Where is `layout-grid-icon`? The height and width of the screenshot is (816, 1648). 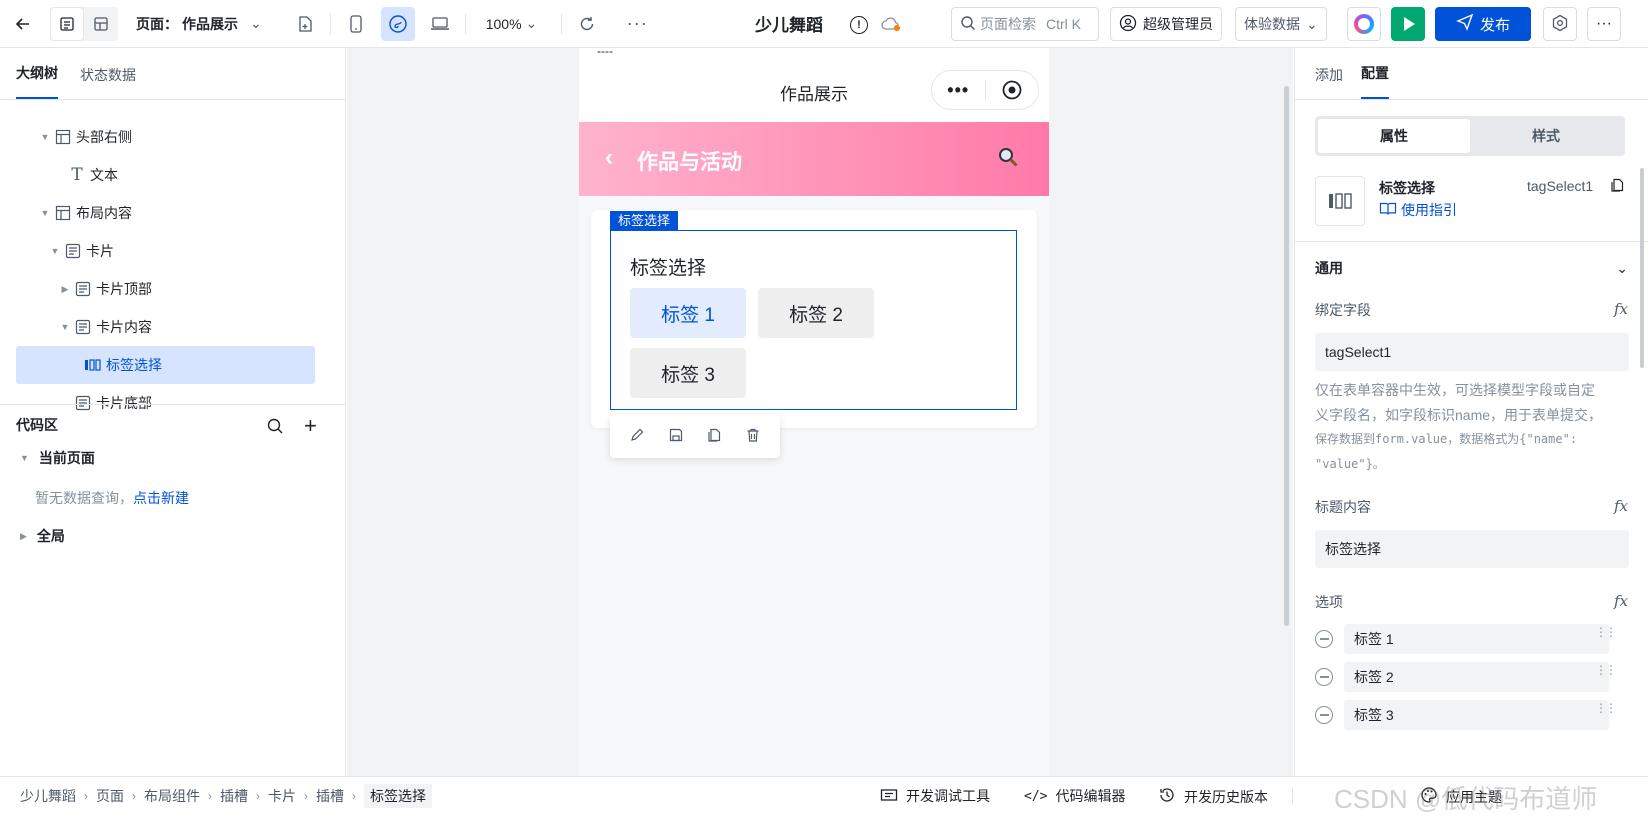
layout-grid-icon is located at coordinates (101, 24).